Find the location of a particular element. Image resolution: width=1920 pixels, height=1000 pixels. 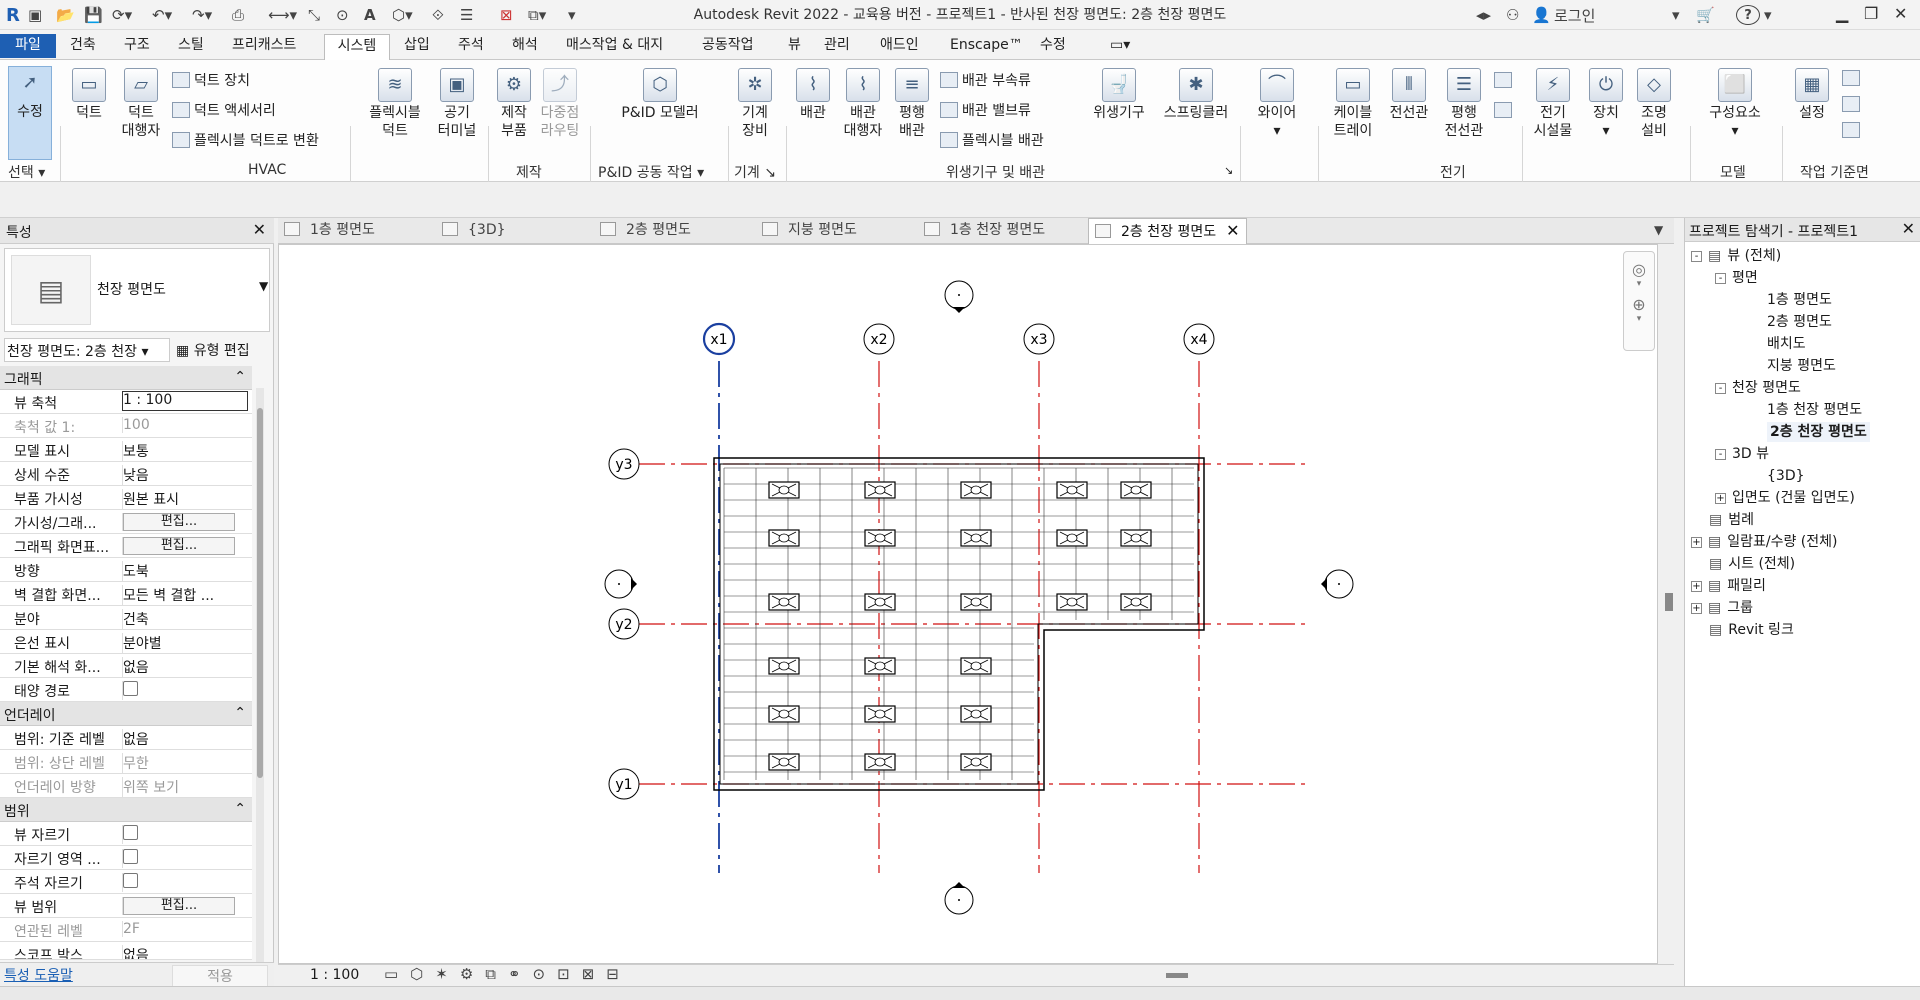

grid-label: x2 is located at coordinates (878, 340).